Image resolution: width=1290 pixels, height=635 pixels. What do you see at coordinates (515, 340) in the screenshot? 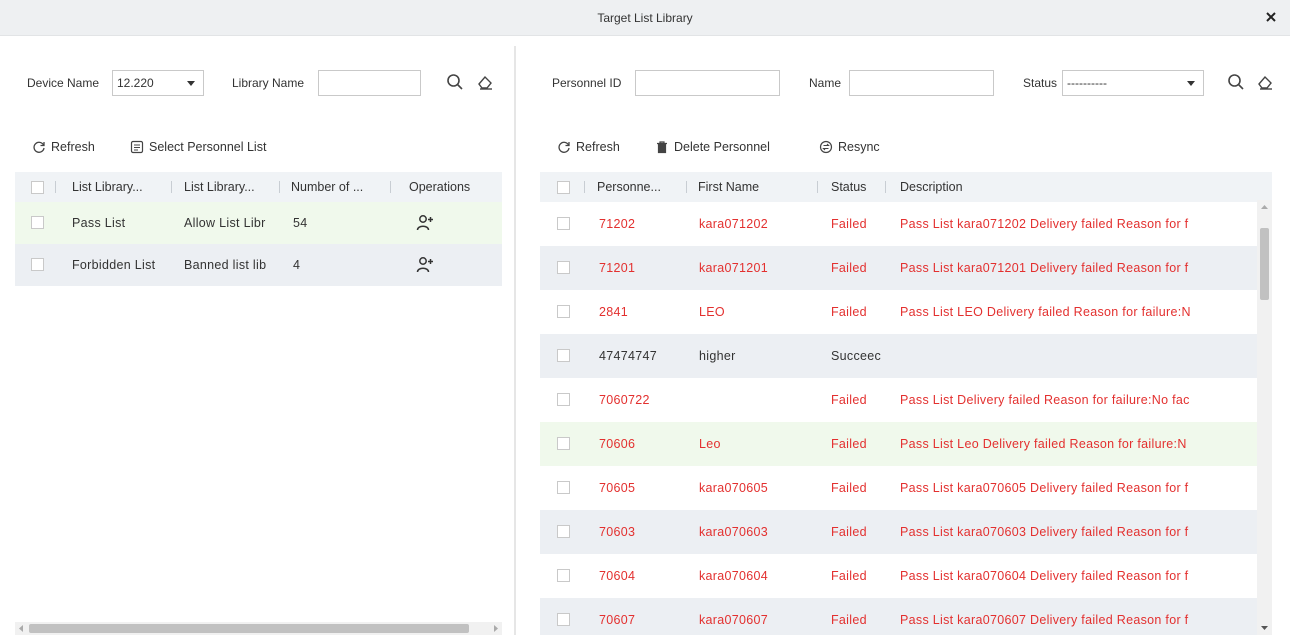
I see `panel-divider` at bounding box center [515, 340].